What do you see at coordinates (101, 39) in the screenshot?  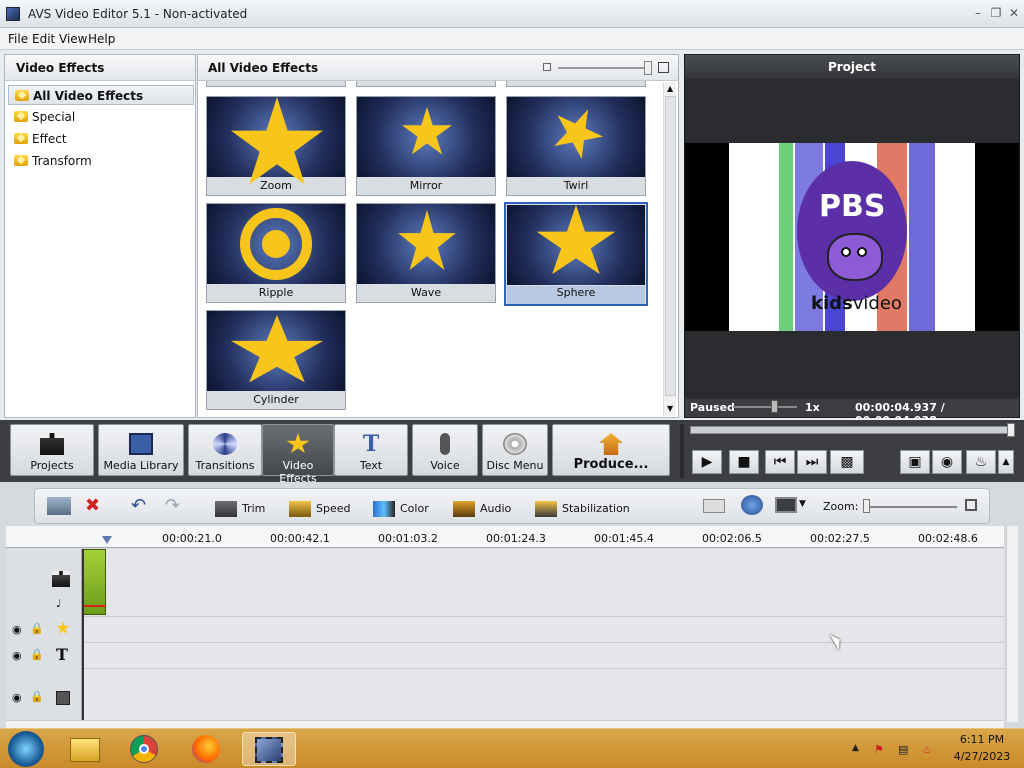 I see `menu-help: Help` at bounding box center [101, 39].